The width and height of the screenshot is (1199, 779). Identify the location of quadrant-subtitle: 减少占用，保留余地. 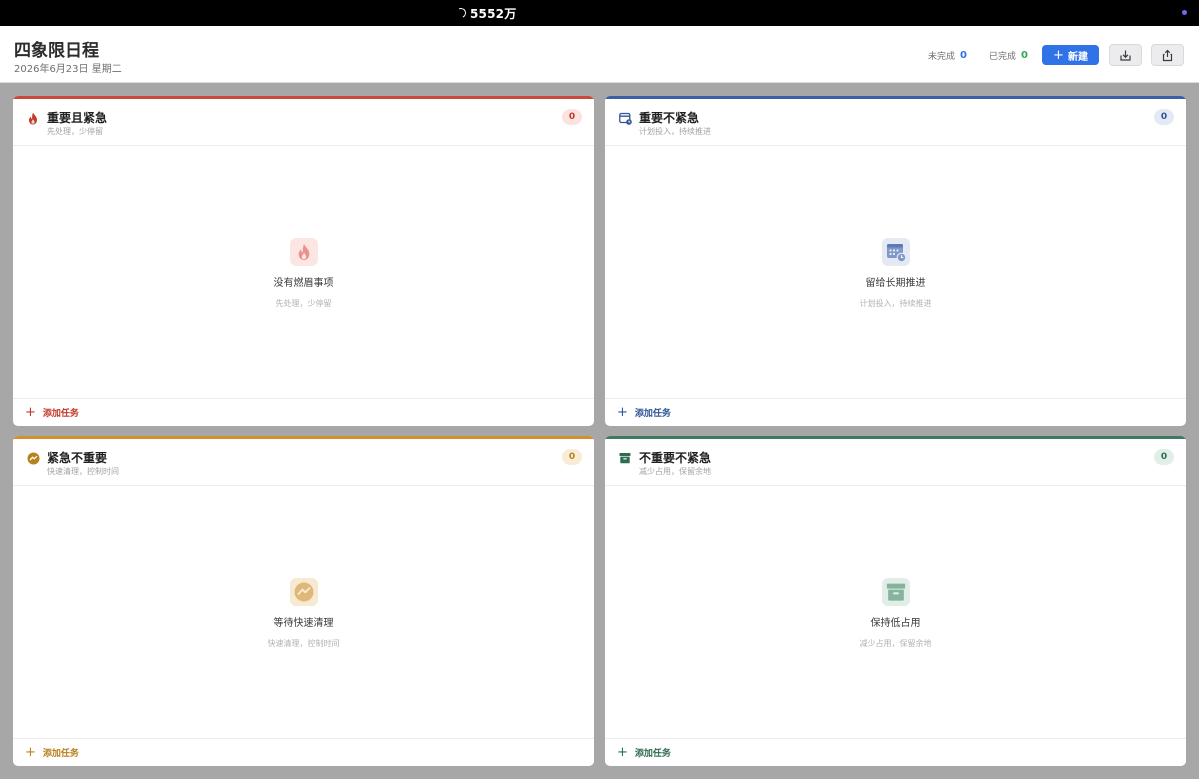
(675, 471).